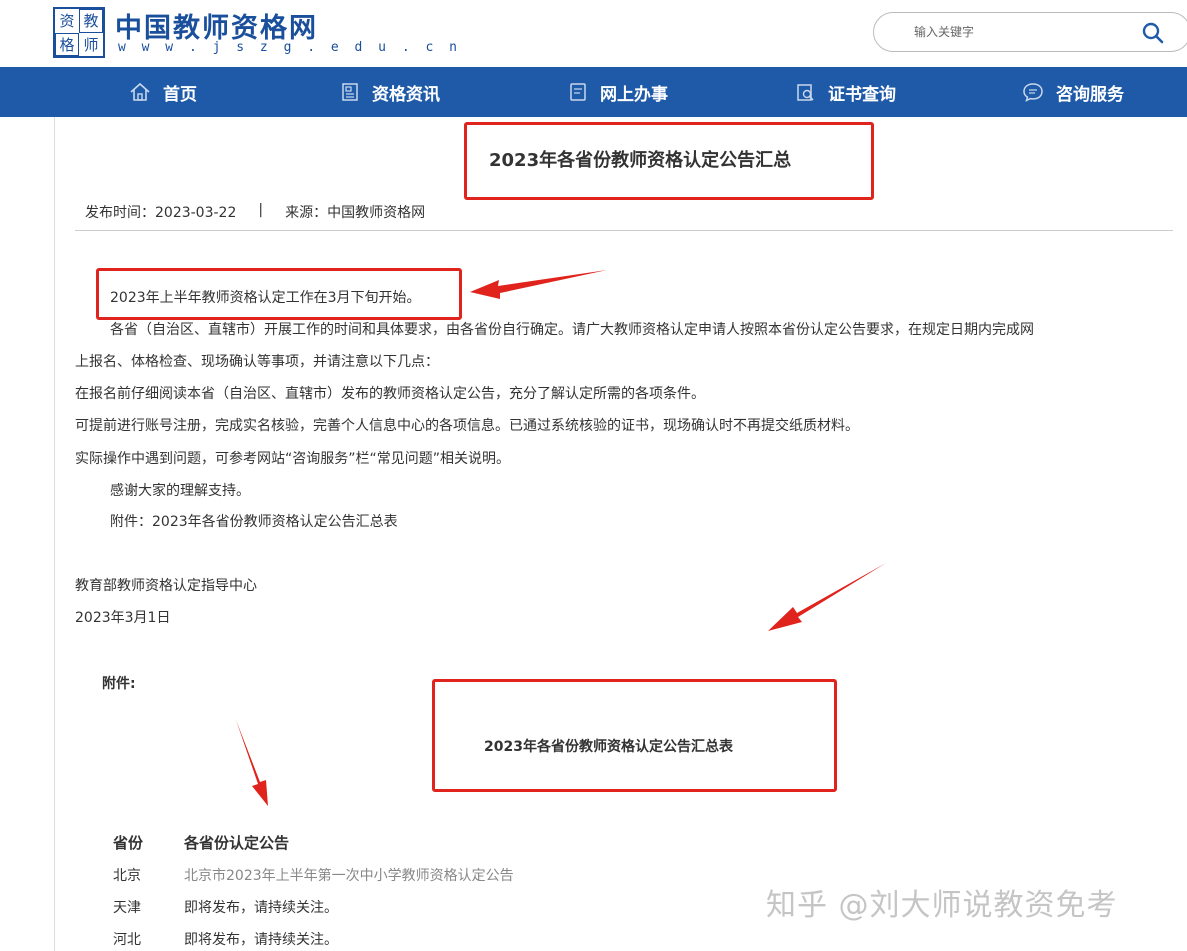 The image size is (1187, 951). Describe the element at coordinates (255, 212) in the screenshot. I see `article-meta: 发布时间：2023-03-22 | 来源：中国教师资格网` at that location.